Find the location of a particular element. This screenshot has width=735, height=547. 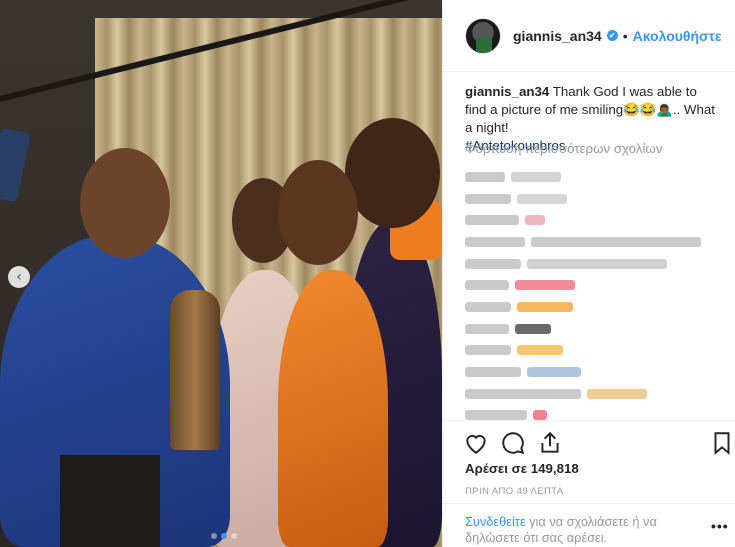

caption-username: giannis_an34 is located at coordinates (507, 91).